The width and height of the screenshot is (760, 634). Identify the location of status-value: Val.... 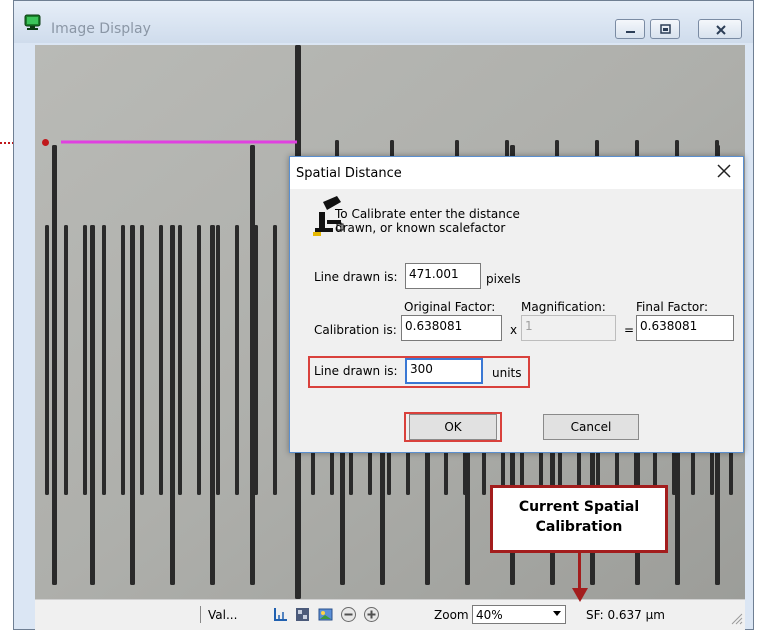
(222, 615).